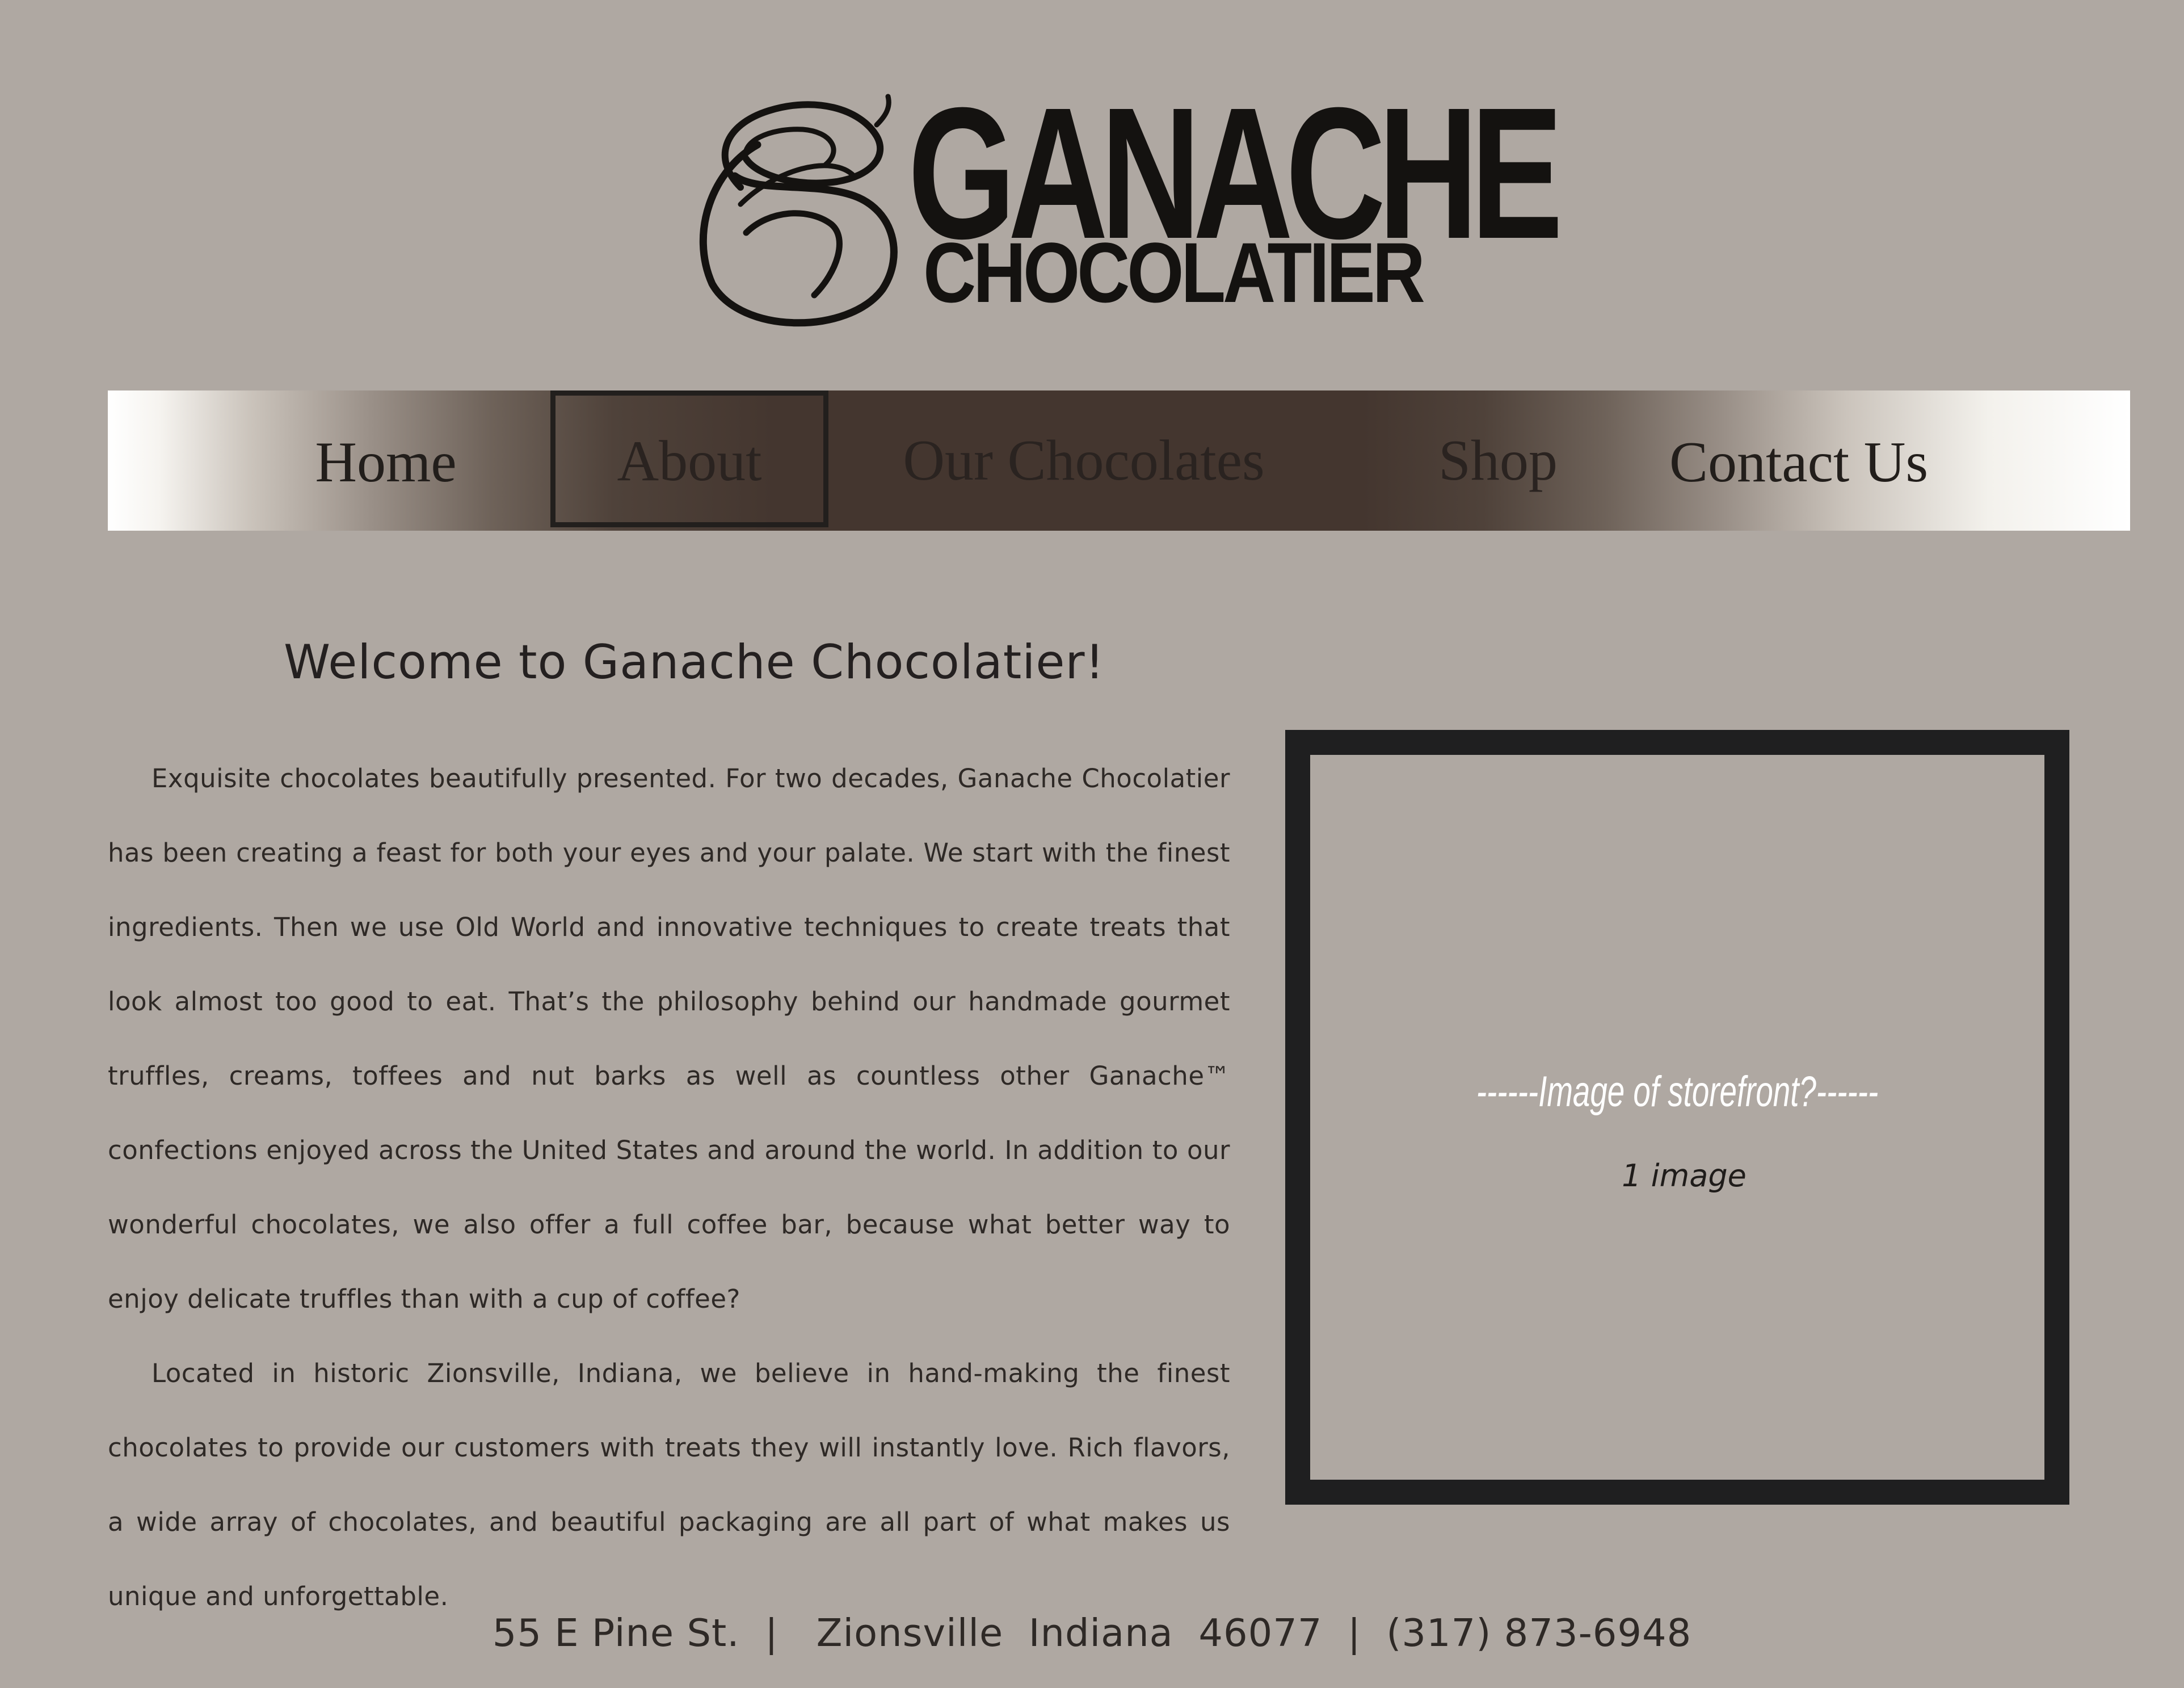 The width and height of the screenshot is (2184, 1688). Describe the element at coordinates (694, 662) in the screenshot. I see `page-title: Welcome to Ganache Chocolatier!` at that location.